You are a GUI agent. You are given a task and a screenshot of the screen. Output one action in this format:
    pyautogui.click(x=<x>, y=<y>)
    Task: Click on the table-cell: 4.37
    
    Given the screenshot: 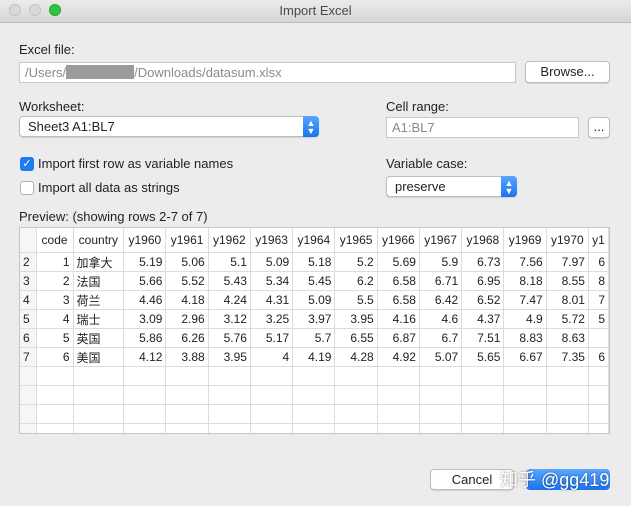 What is the action you would take?
    pyautogui.click(x=483, y=319)
    